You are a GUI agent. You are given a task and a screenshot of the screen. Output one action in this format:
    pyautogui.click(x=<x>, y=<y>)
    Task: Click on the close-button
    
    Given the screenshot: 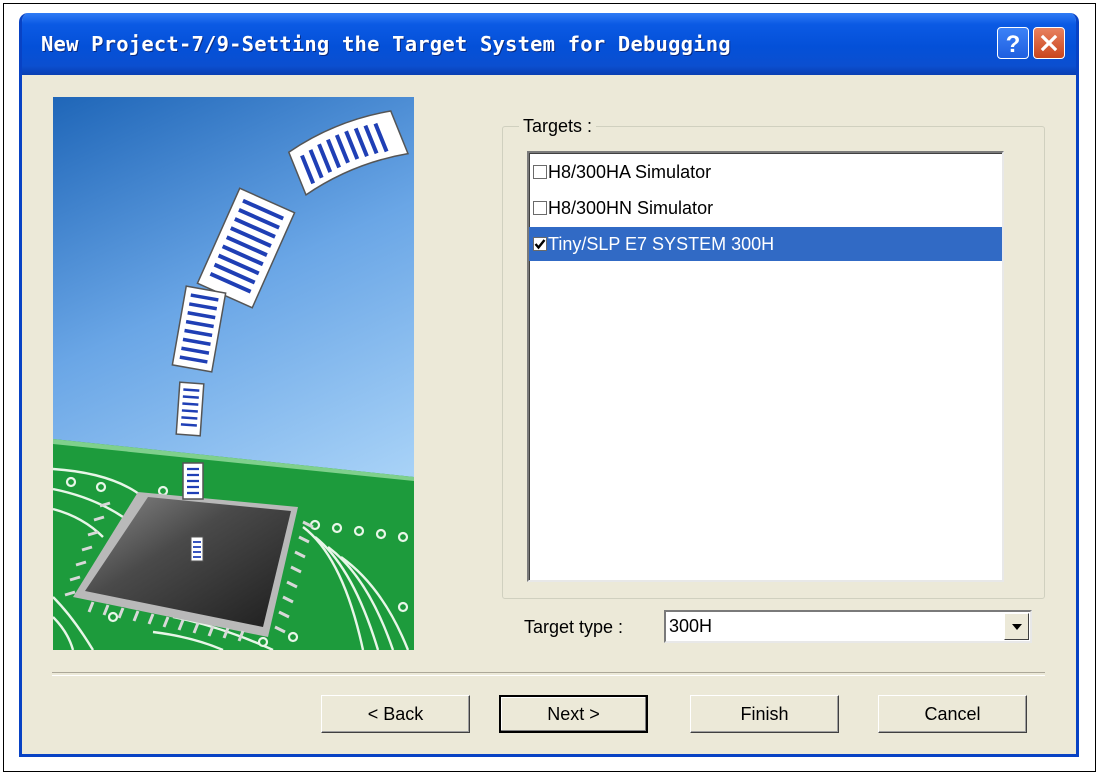 What is the action you would take?
    pyautogui.click(x=1049, y=43)
    